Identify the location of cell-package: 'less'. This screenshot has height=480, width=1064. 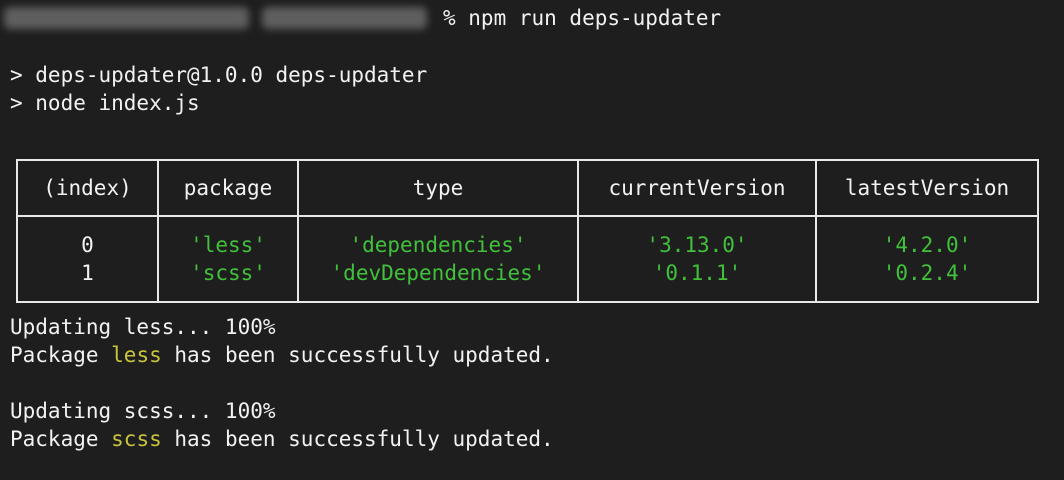
(228, 237).